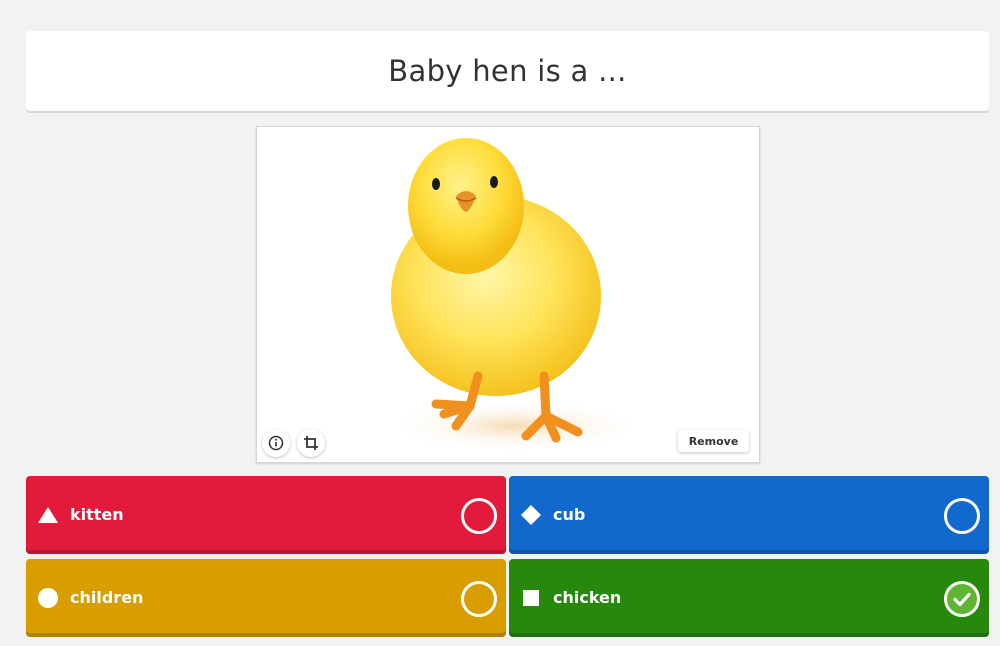  Describe the element at coordinates (569, 514) in the screenshot. I see `answer-label: cub` at that location.